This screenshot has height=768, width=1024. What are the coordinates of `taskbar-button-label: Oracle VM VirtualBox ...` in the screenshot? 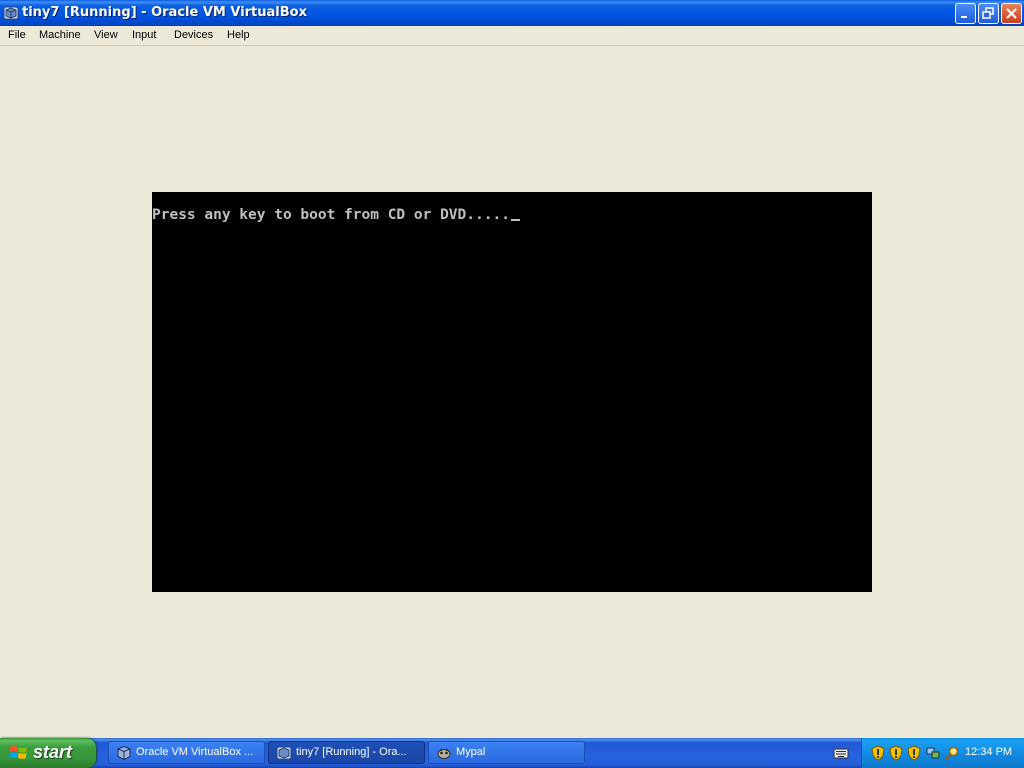 It's located at (195, 752).